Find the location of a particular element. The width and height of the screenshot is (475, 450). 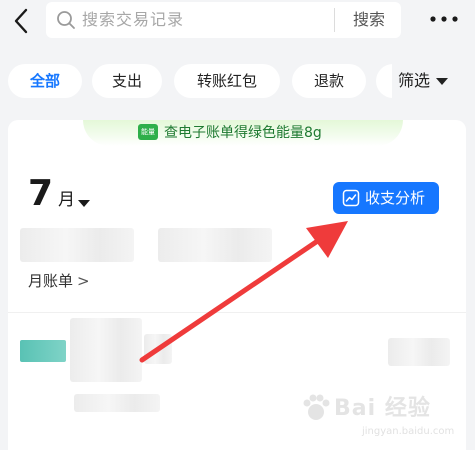

month-number: 7 is located at coordinates (40, 194).